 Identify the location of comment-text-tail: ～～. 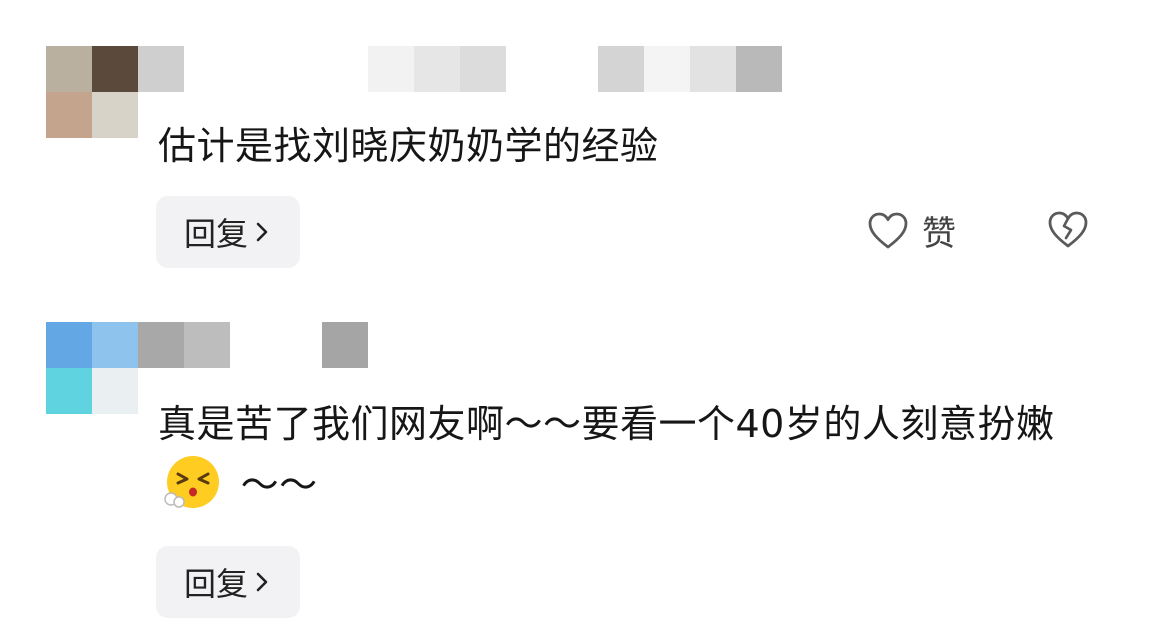
(273, 485).